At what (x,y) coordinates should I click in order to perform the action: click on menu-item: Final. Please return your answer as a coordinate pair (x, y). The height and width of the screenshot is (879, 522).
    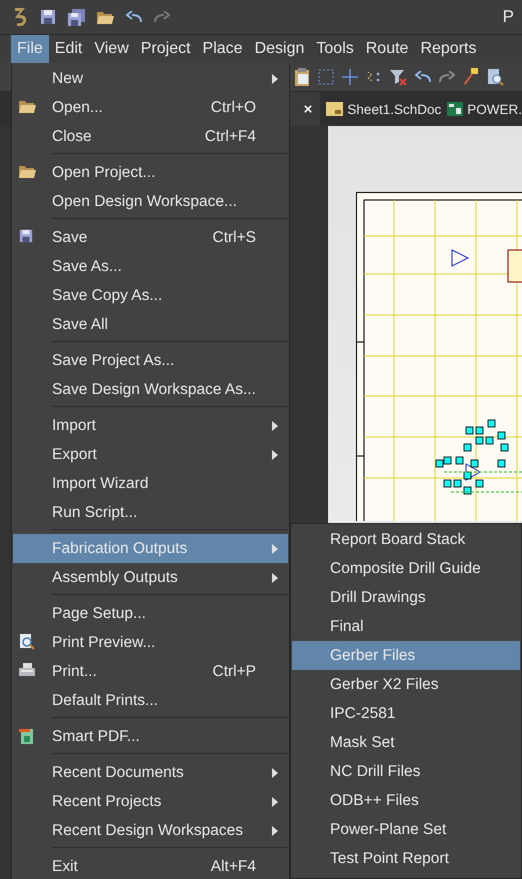
    Looking at the image, I should click on (406, 626).